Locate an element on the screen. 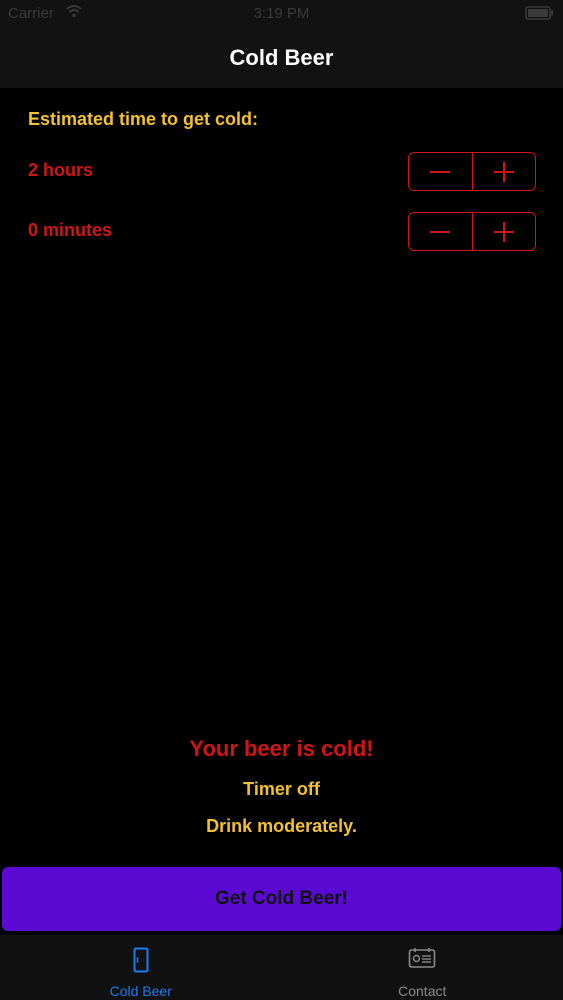 This screenshot has height=1000, width=563. tab-bar: Cold Beer Contact is located at coordinates (281, 967).